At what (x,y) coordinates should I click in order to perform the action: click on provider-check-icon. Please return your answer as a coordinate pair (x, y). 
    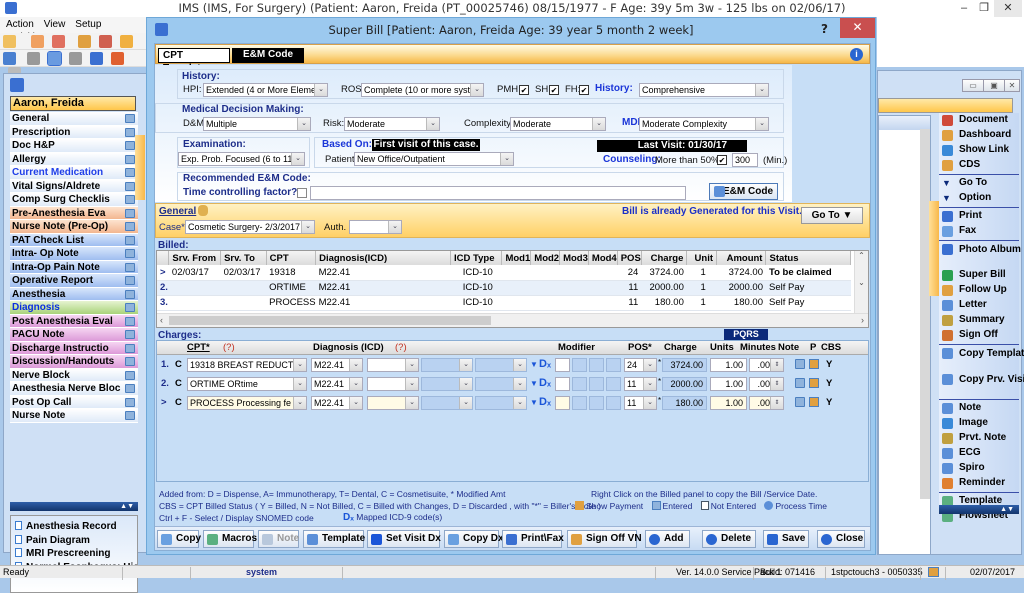
    Looking at the image, I should click on (59, 41).